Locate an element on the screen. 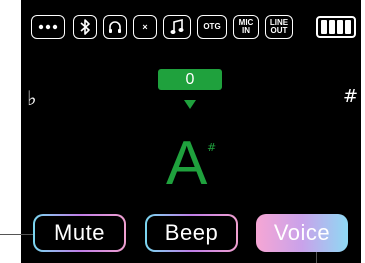 Image resolution: width=365 pixels, height=263 pixels. otg-label: OTG is located at coordinates (212, 26).